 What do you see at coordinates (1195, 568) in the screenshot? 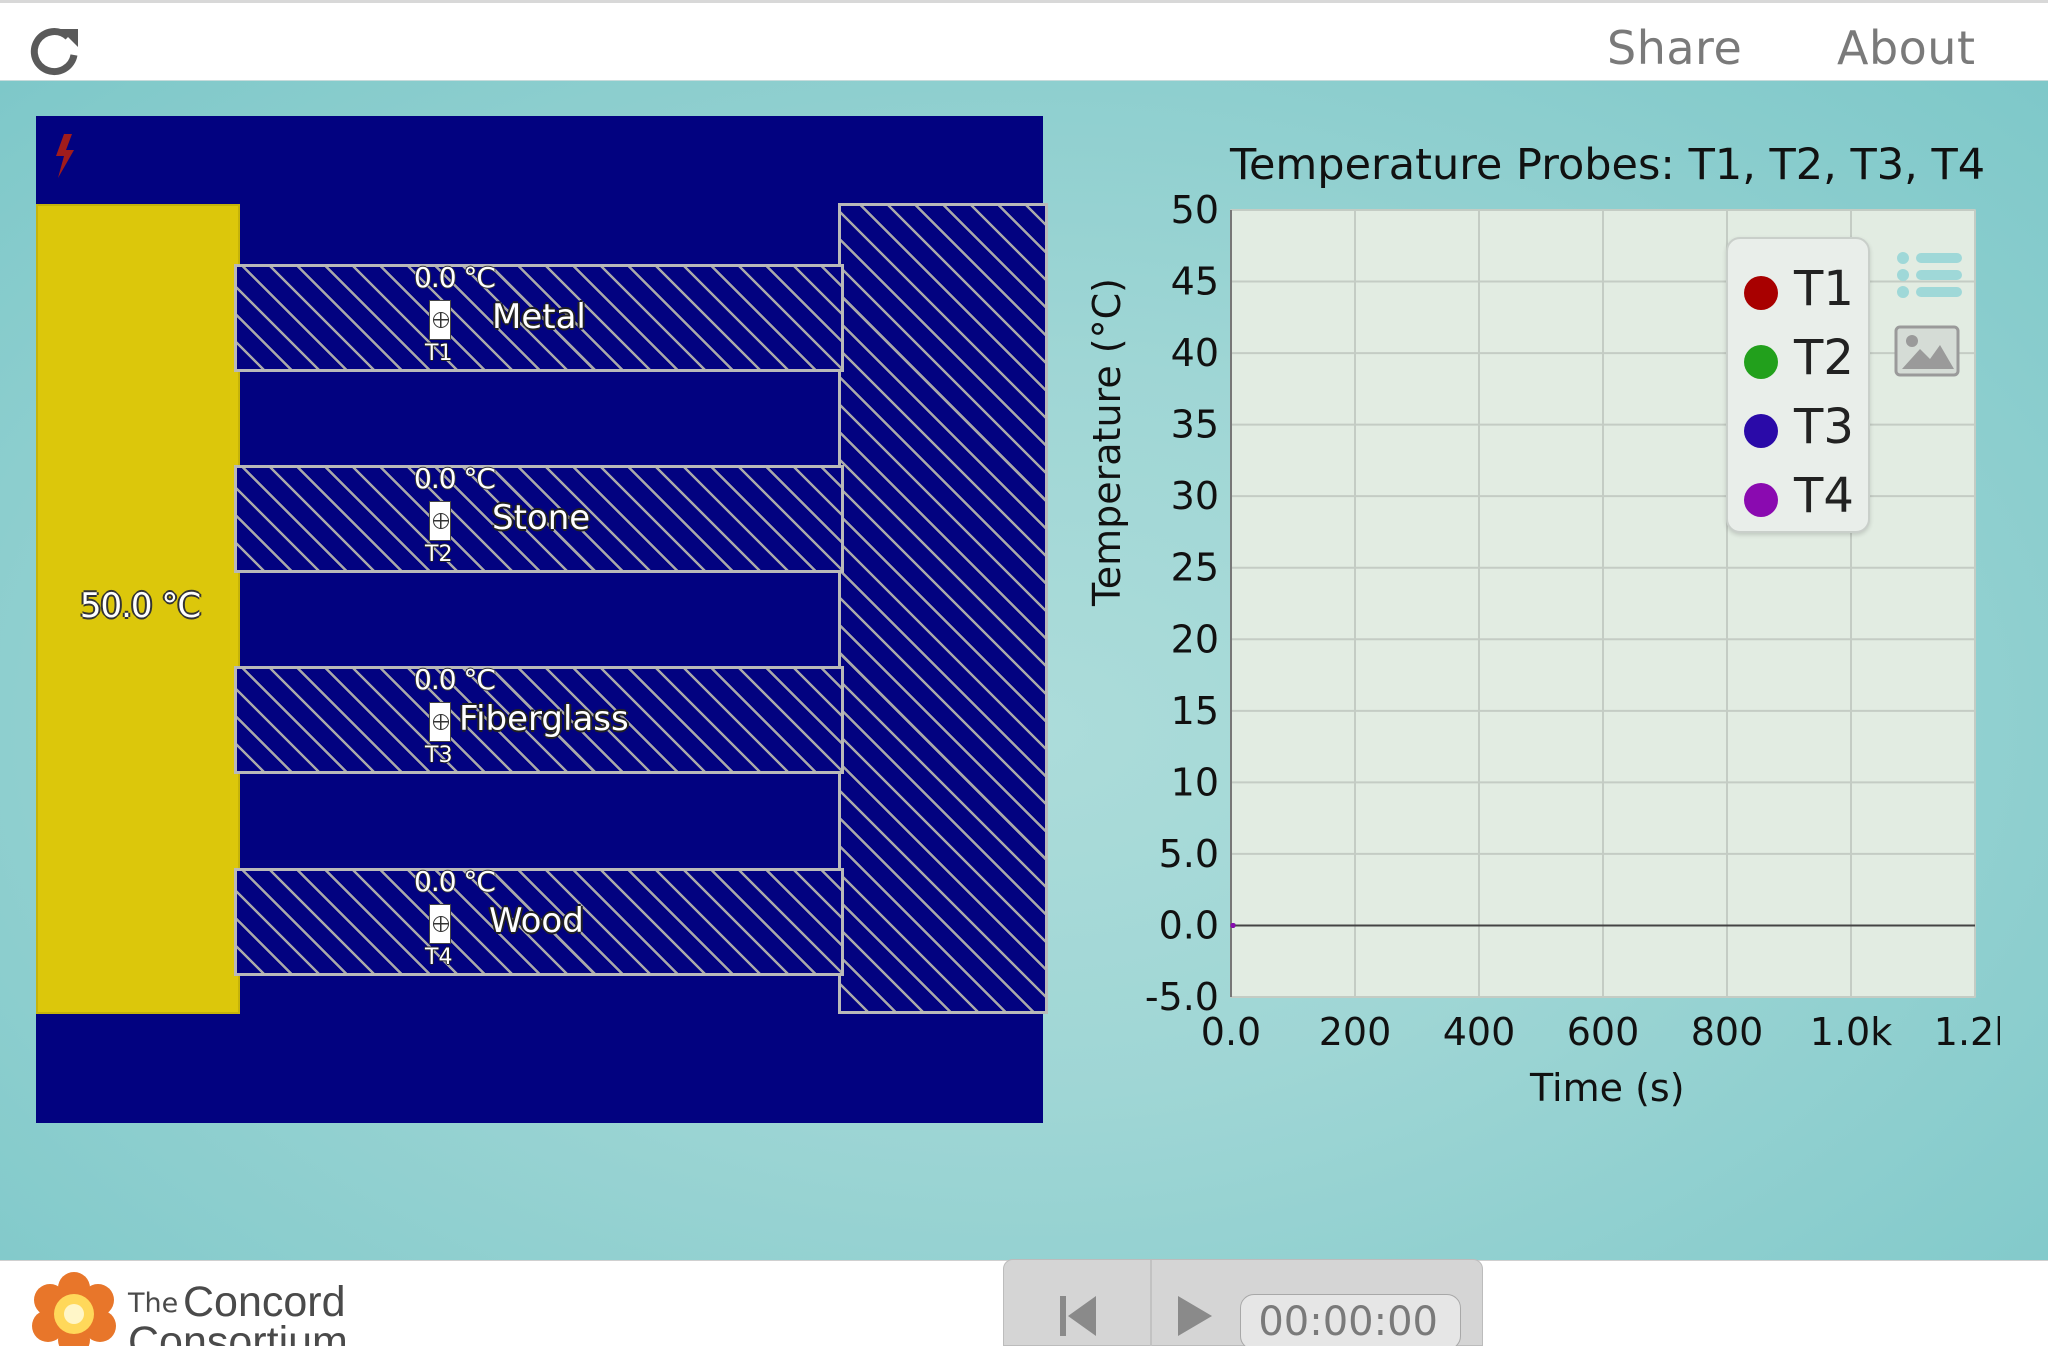
I see `y-tick-label: 25` at bounding box center [1195, 568].